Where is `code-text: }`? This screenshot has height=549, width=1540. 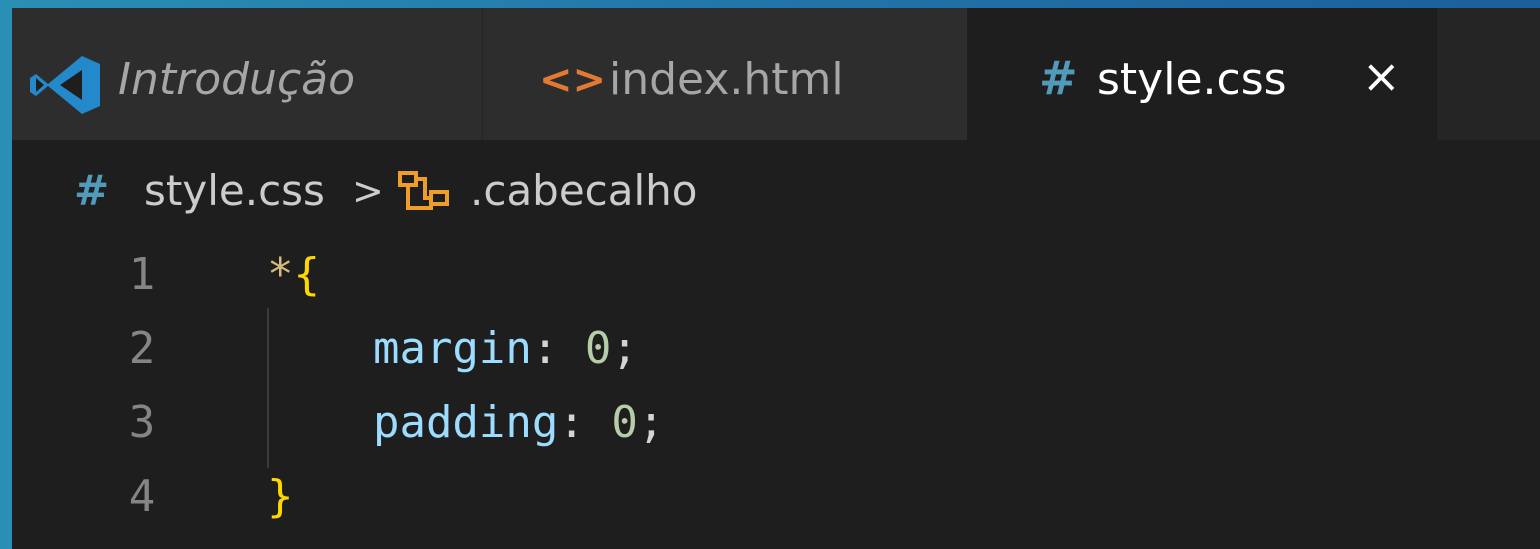 code-text: } is located at coordinates (280, 497).